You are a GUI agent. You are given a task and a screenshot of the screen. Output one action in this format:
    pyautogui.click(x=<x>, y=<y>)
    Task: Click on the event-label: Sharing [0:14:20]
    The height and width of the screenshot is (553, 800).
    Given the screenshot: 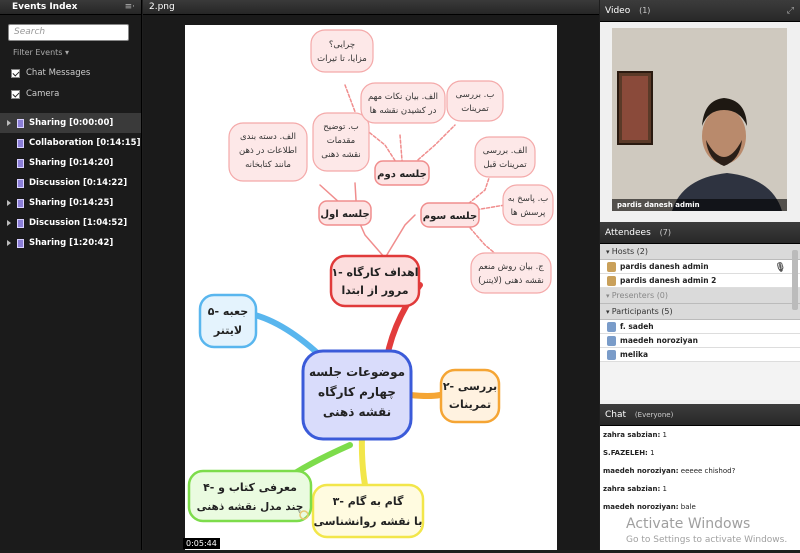 What is the action you would take?
    pyautogui.click(x=71, y=163)
    